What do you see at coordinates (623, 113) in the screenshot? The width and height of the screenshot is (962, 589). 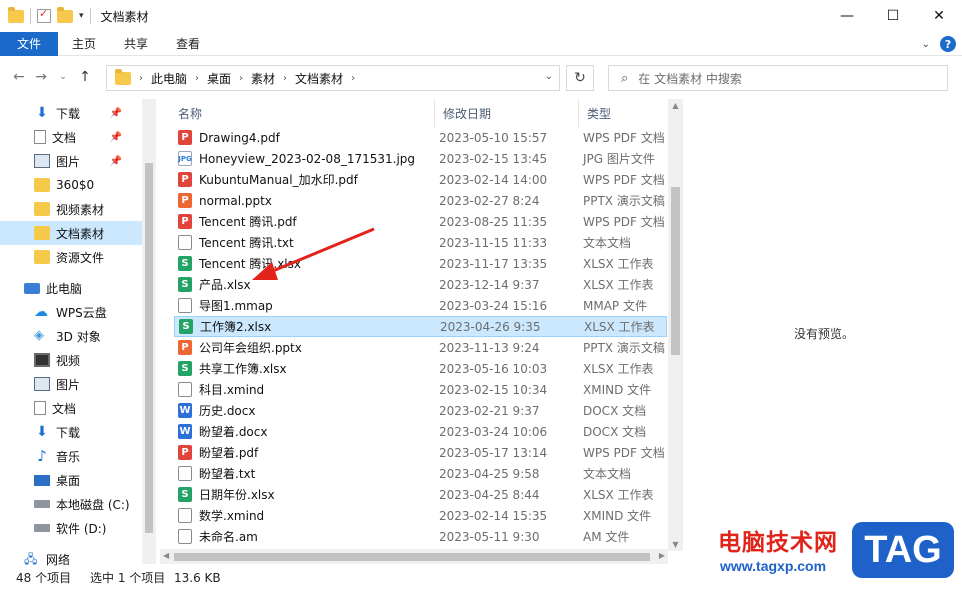 I see `column-type: 类型` at bounding box center [623, 113].